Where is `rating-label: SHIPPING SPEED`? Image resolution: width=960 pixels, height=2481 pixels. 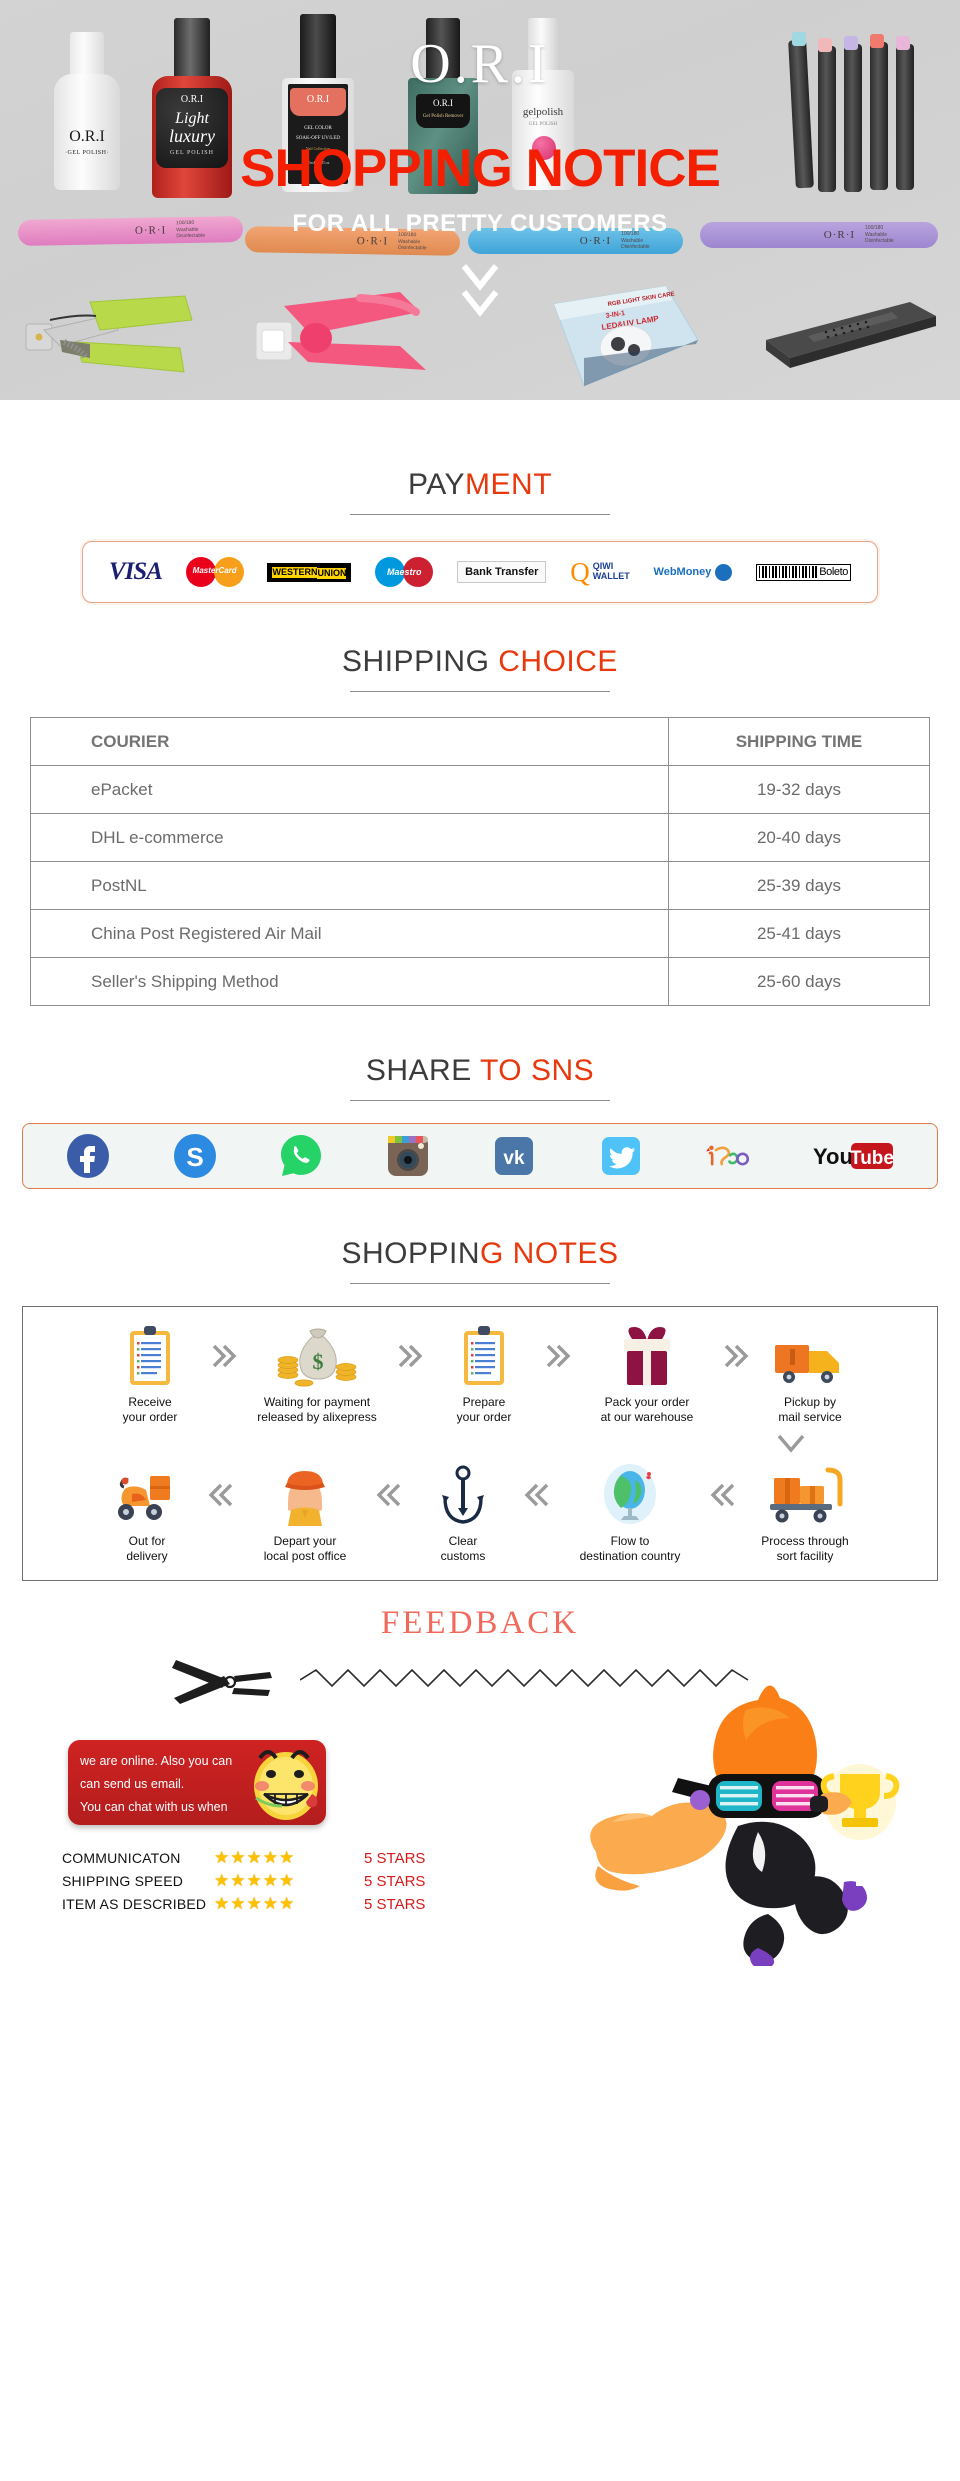 rating-label: SHIPPING SPEED is located at coordinates (123, 1881).